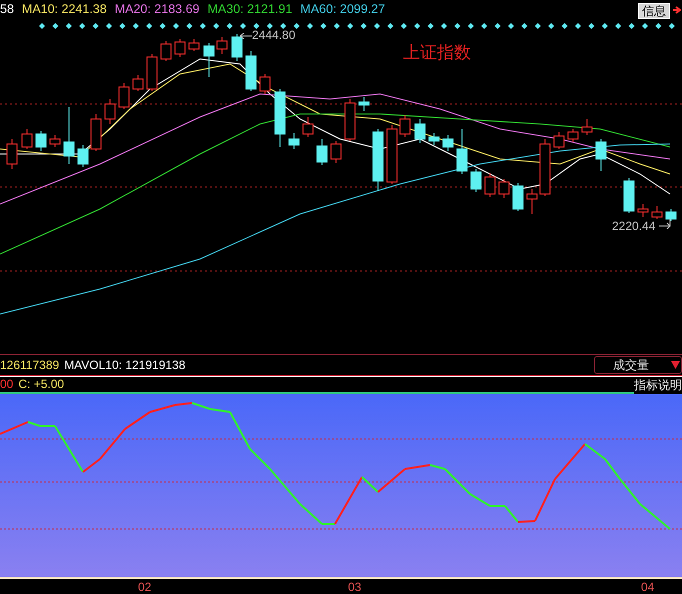  What do you see at coordinates (7, 9) in the screenshot?
I see `indicator-value: 58` at bounding box center [7, 9].